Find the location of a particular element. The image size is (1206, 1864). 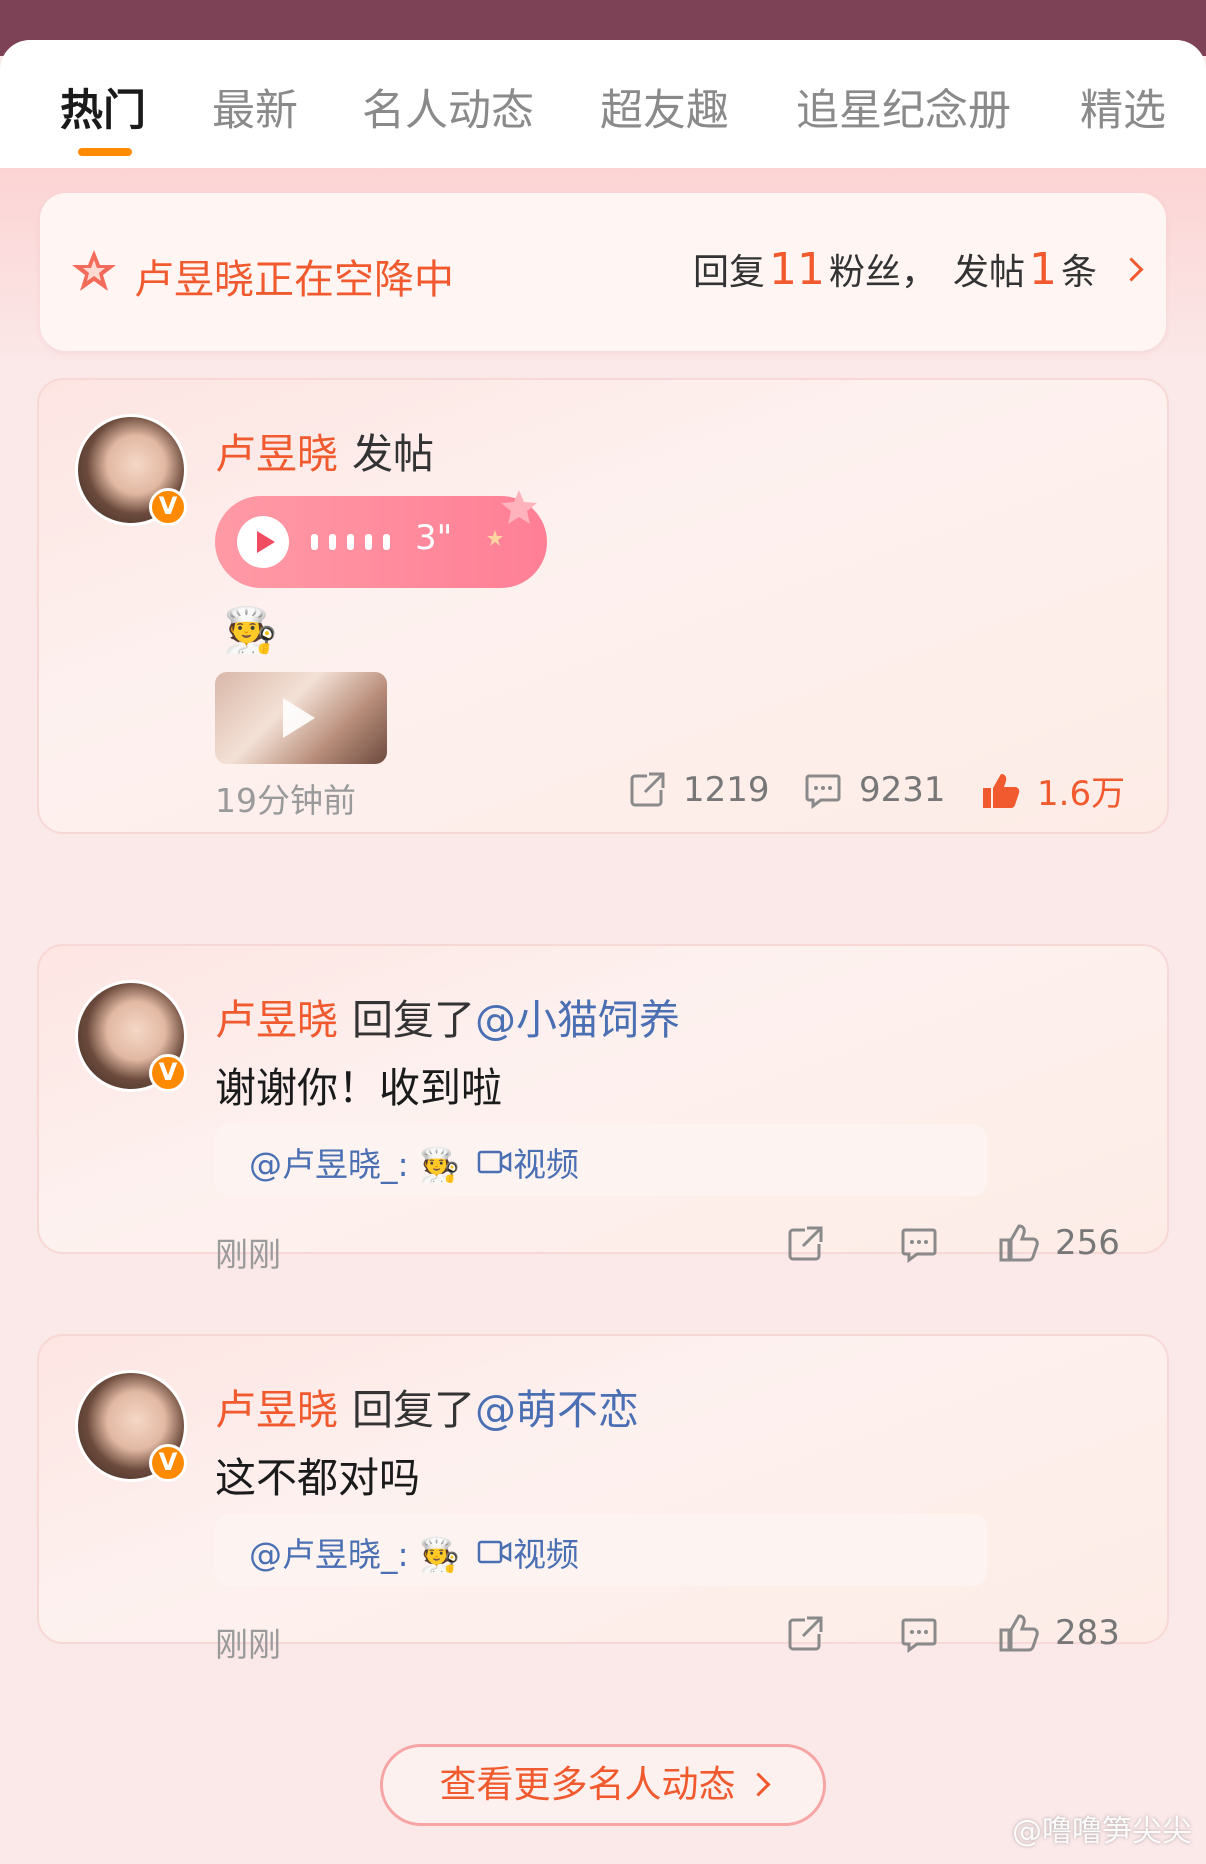

reply-header: 卢昱晓 回复了@萌不恋 is located at coordinates (427, 1406).